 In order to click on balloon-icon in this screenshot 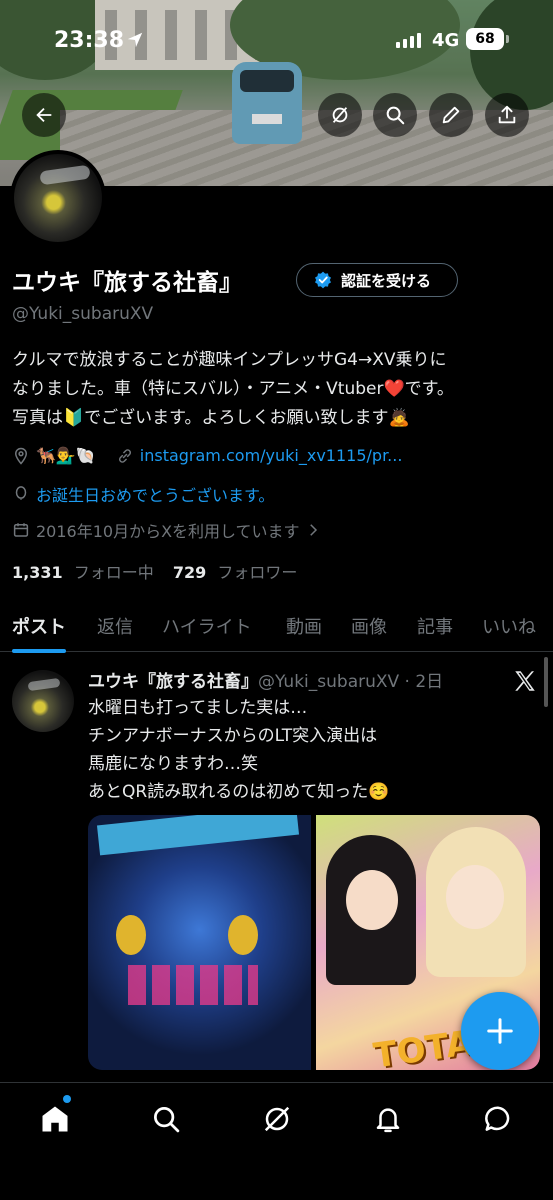, I will do `click(21, 493)`.